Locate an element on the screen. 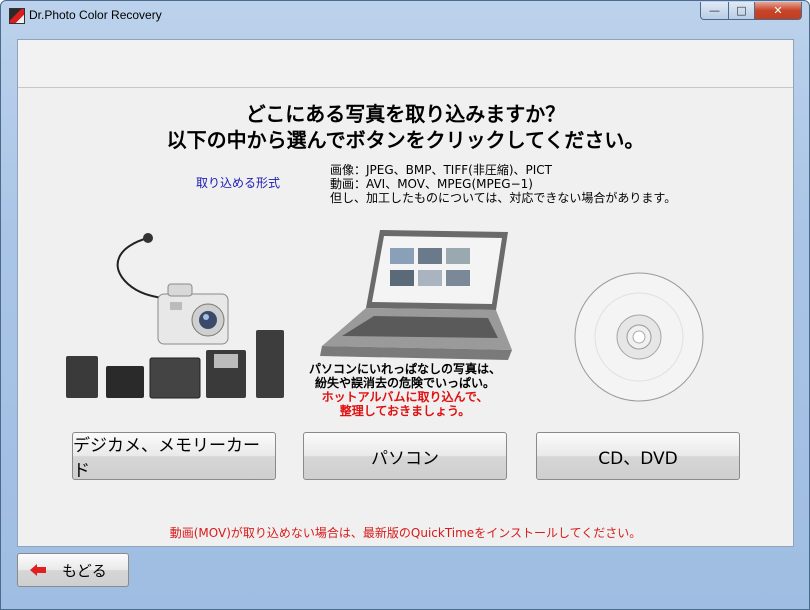 The width and height of the screenshot is (810, 610). formats-label: 取り込める形式 is located at coordinates (238, 183).